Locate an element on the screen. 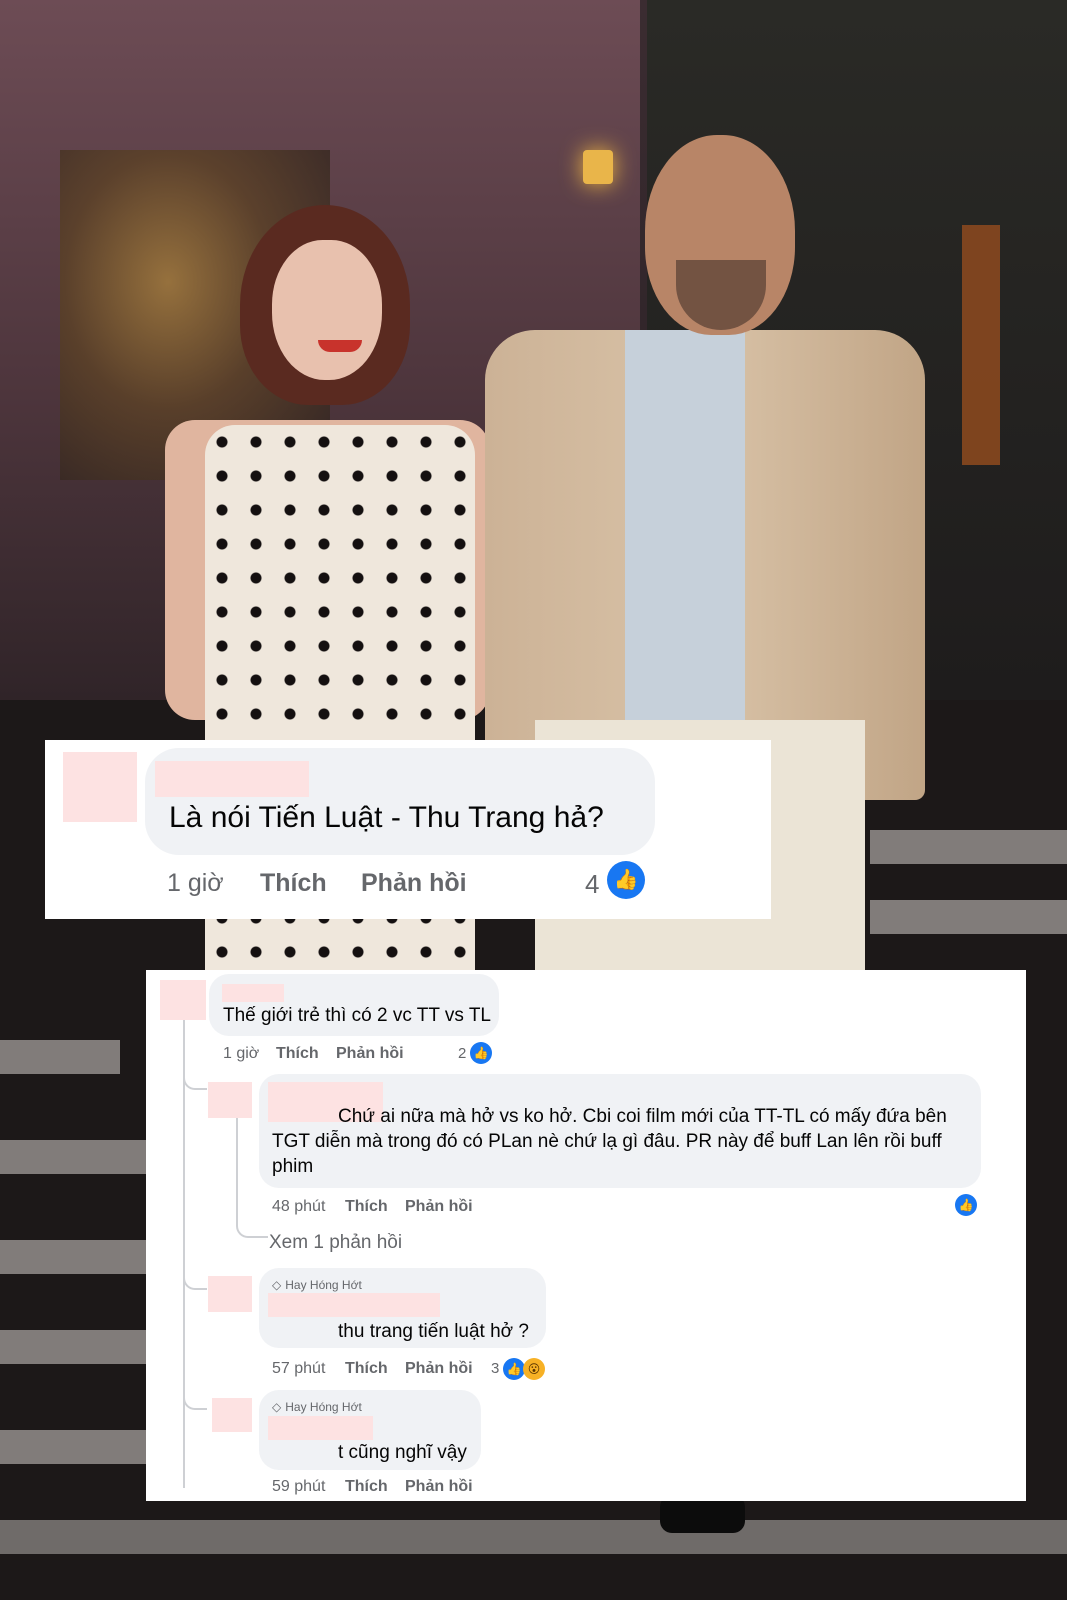 The height and width of the screenshot is (1600, 1067). comment-time: 59 phút is located at coordinates (298, 1487).